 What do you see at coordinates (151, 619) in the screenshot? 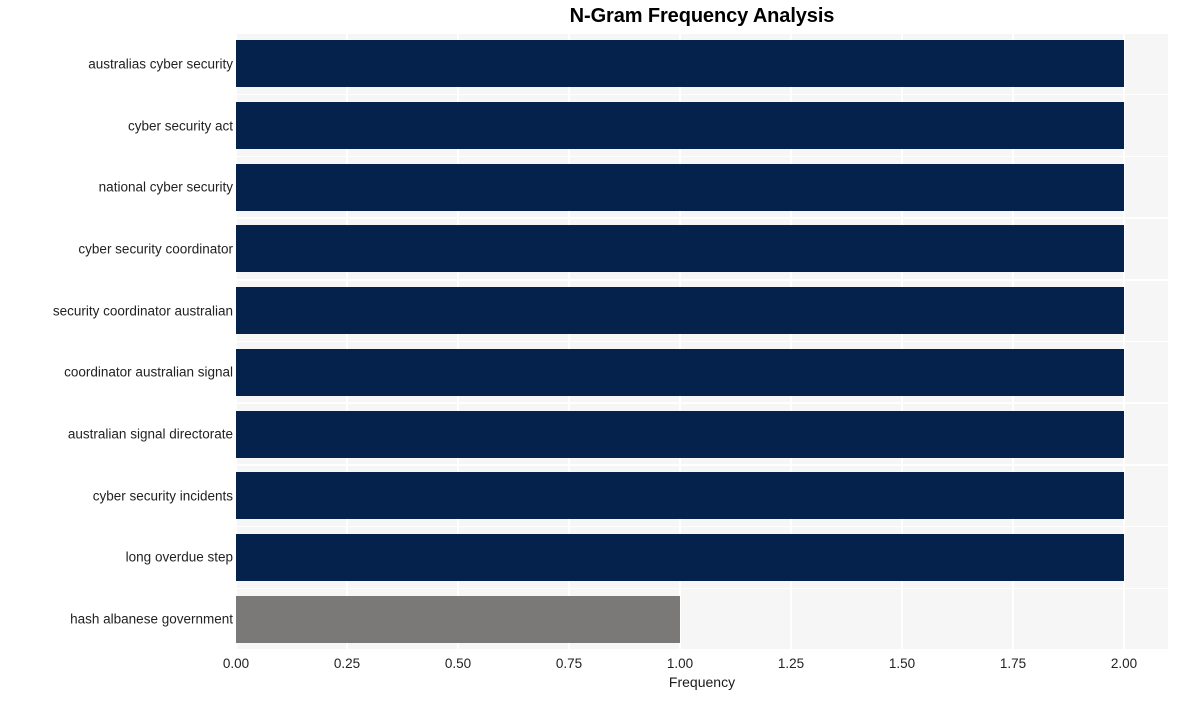
I see `y-axis-tick-label: hash albanese government` at bounding box center [151, 619].